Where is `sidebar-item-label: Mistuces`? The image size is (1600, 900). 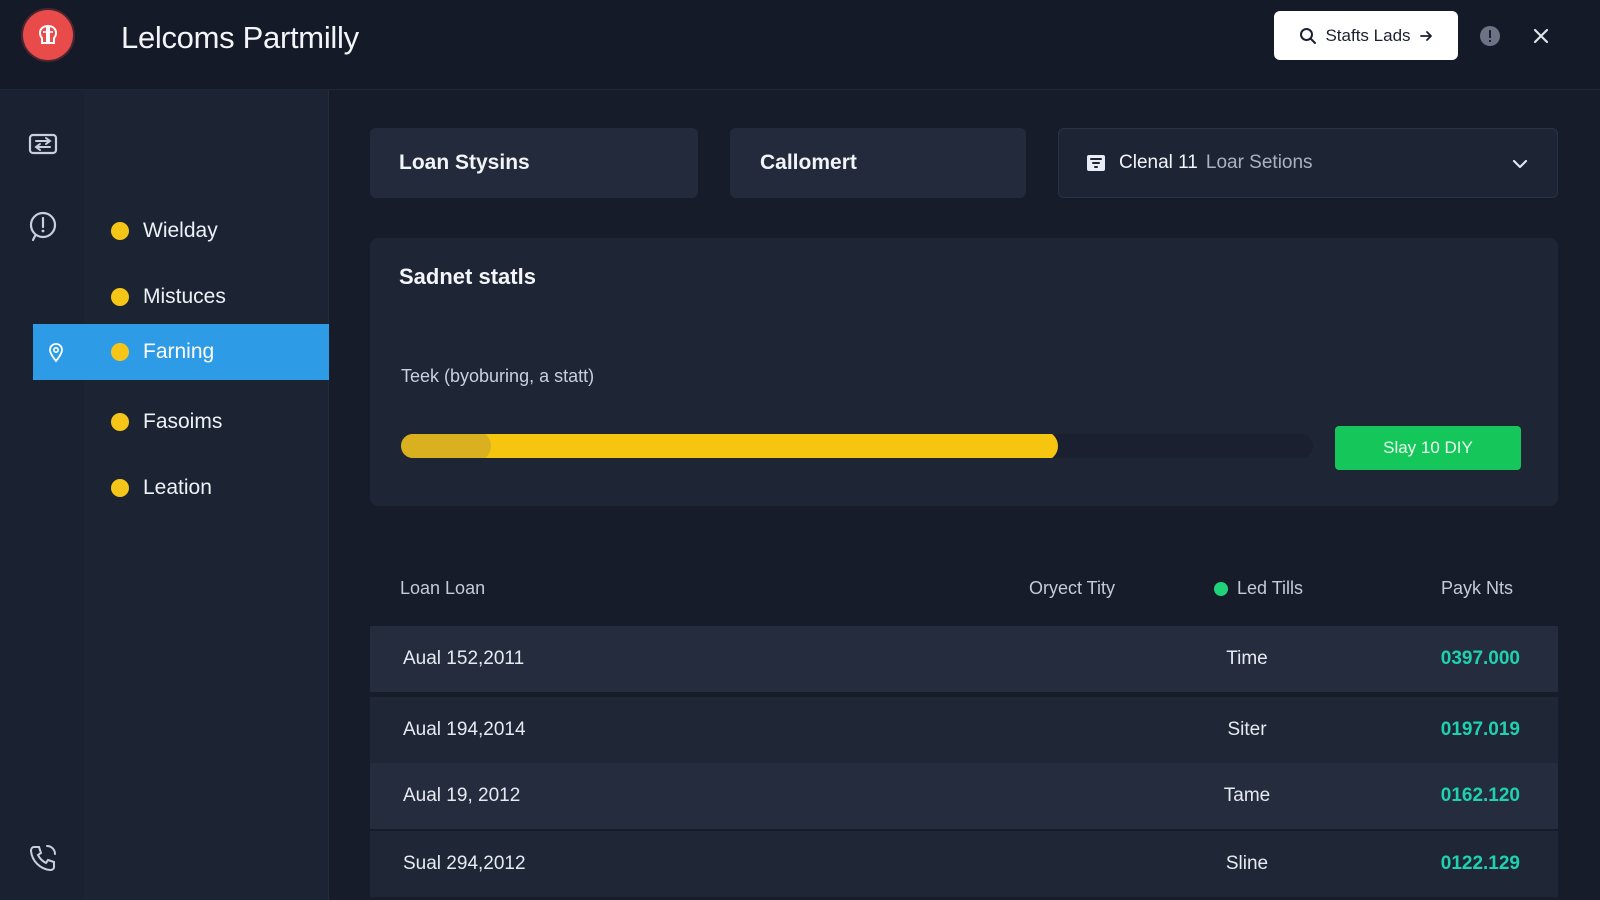
sidebar-item-label: Mistuces is located at coordinates (184, 296).